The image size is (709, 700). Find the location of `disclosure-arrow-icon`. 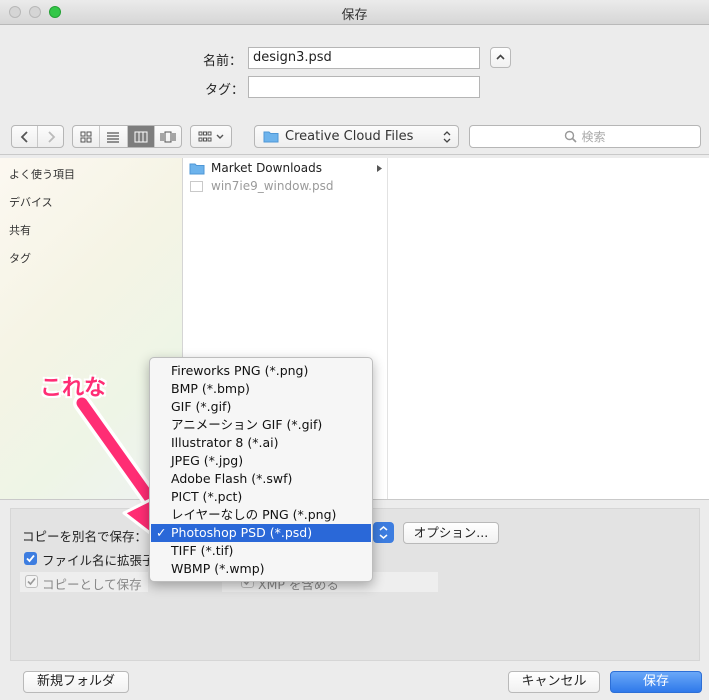

disclosure-arrow-icon is located at coordinates (379, 168).